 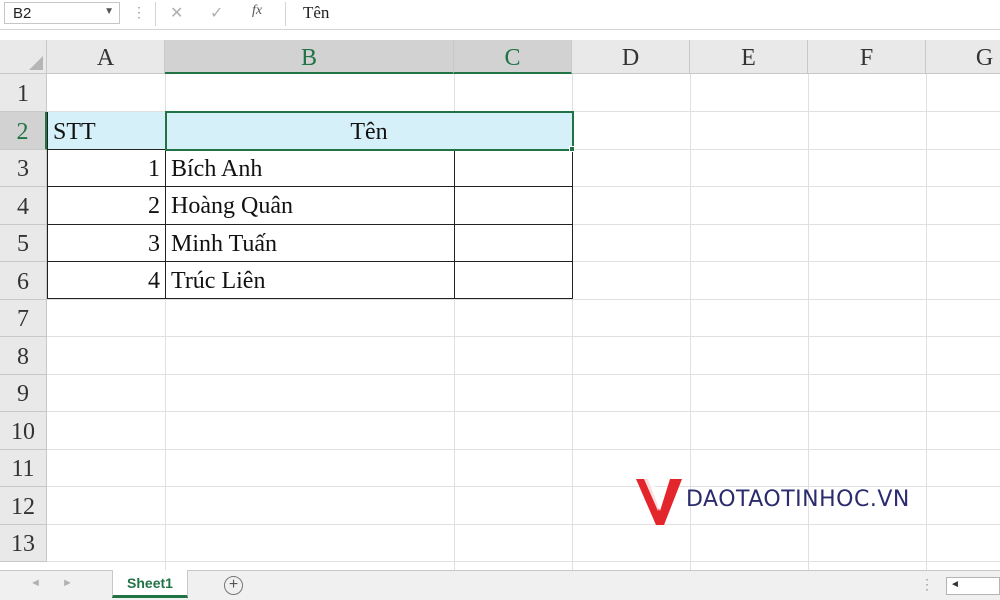 What do you see at coordinates (23, 468) in the screenshot?
I see `row-header-11: 11` at bounding box center [23, 468].